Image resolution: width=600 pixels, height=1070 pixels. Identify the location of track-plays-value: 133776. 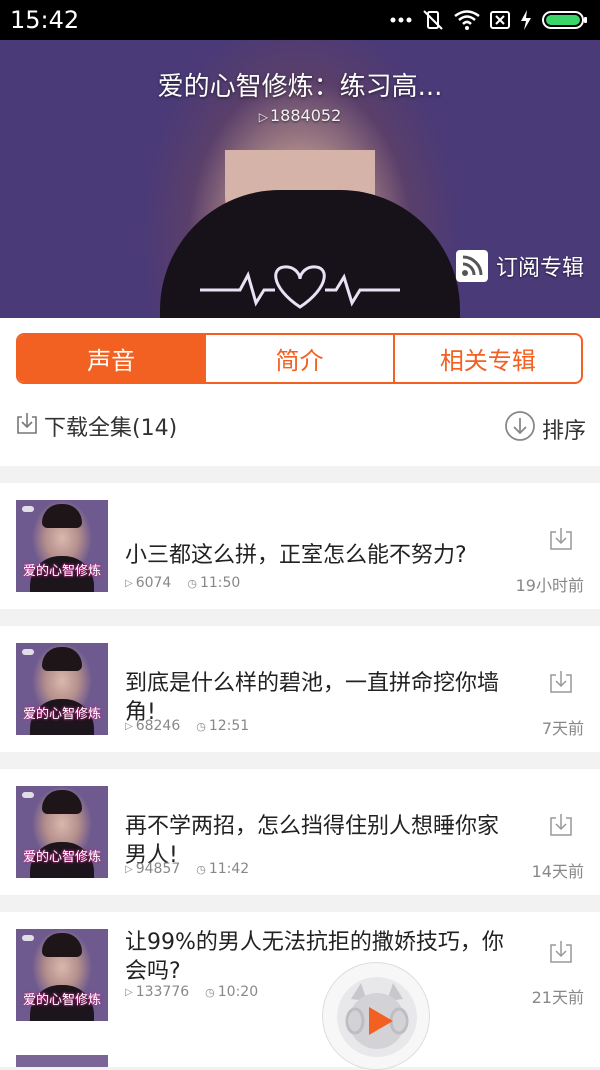
(162, 992).